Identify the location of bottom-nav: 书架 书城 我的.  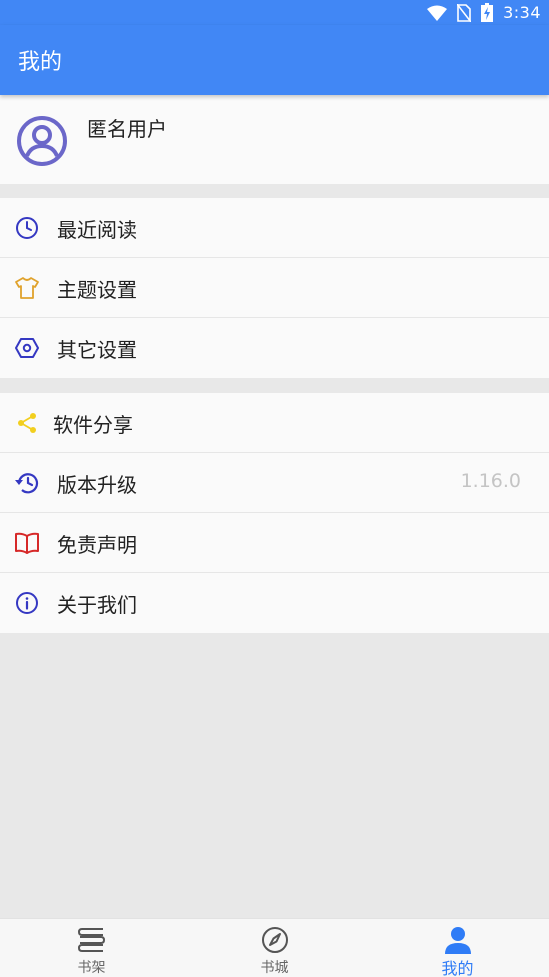
(274, 947).